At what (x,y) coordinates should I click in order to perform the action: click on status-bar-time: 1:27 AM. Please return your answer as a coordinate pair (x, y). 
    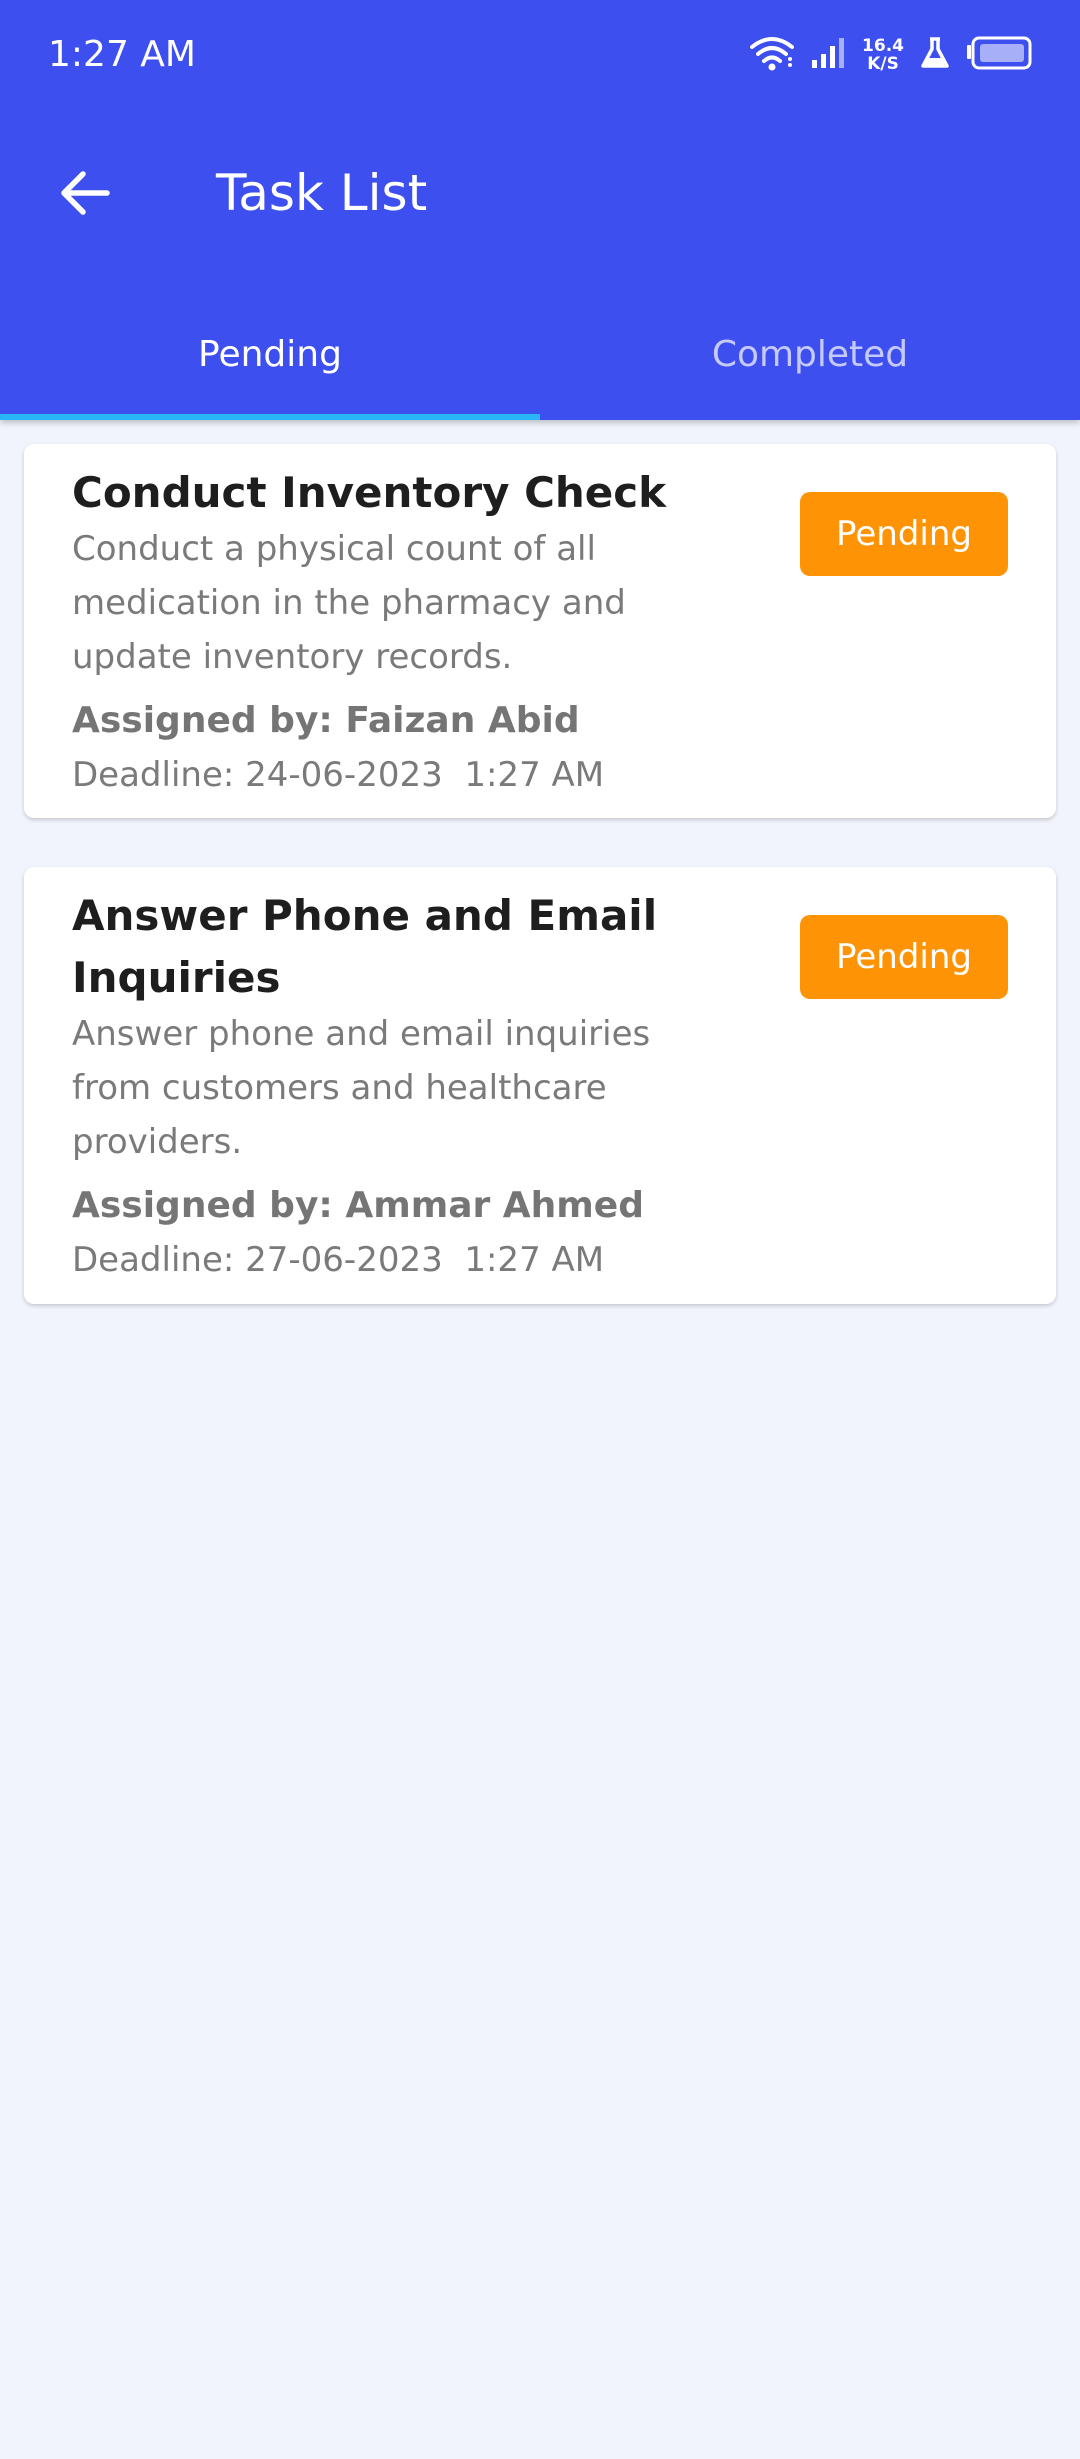
    Looking at the image, I should click on (122, 54).